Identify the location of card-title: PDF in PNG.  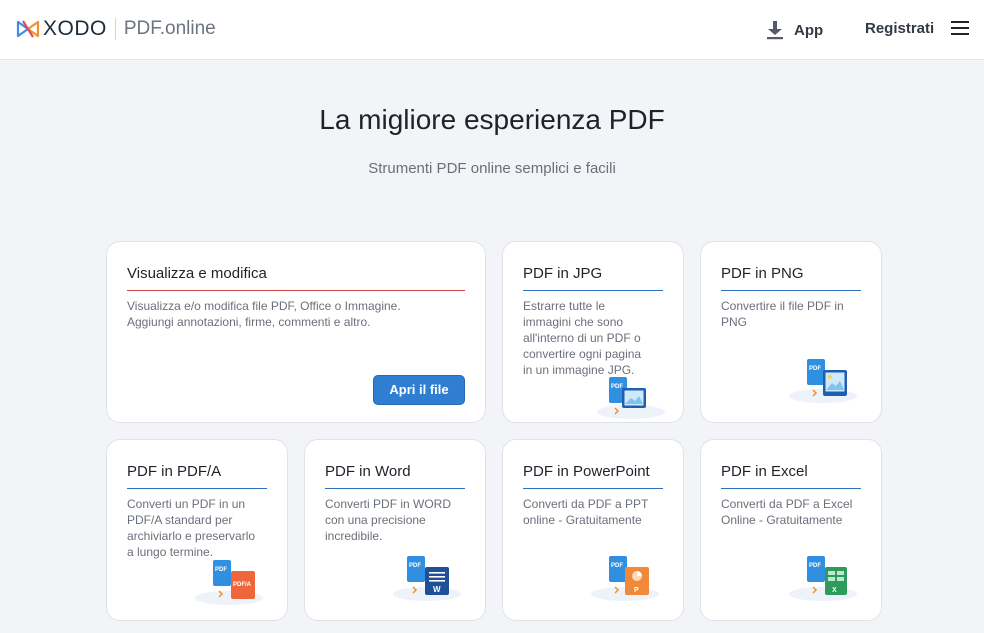
(762, 273).